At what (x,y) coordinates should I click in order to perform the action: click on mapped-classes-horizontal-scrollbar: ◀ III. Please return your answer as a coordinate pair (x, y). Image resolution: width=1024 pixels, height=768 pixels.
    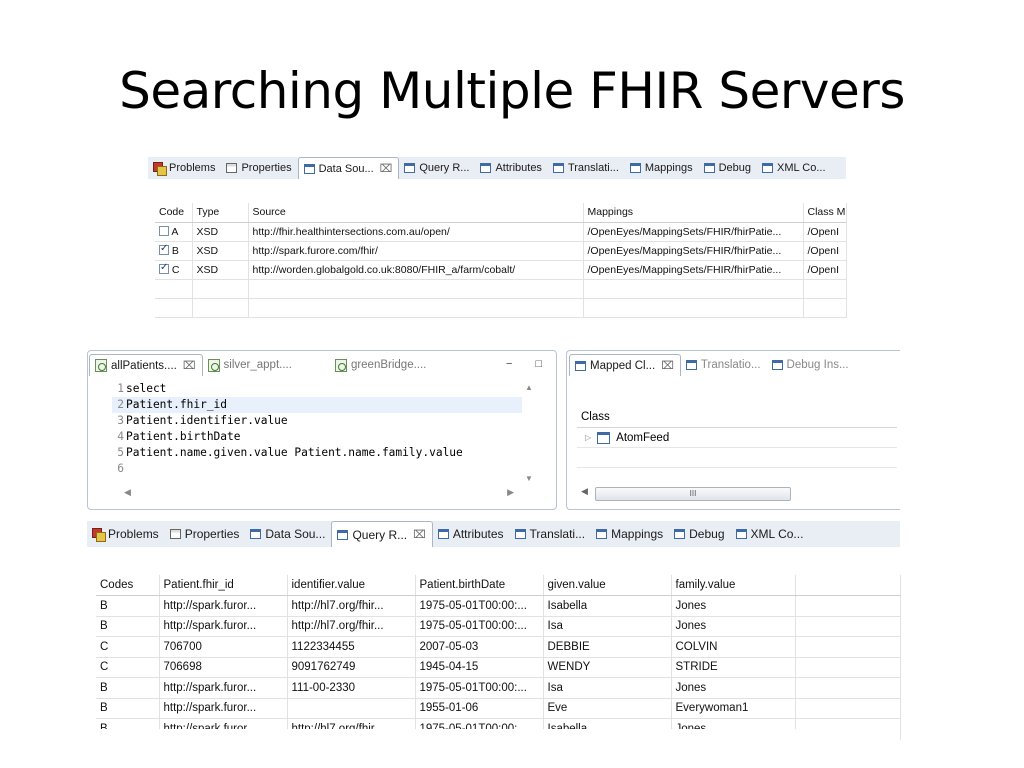
    Looking at the image, I should click on (737, 494).